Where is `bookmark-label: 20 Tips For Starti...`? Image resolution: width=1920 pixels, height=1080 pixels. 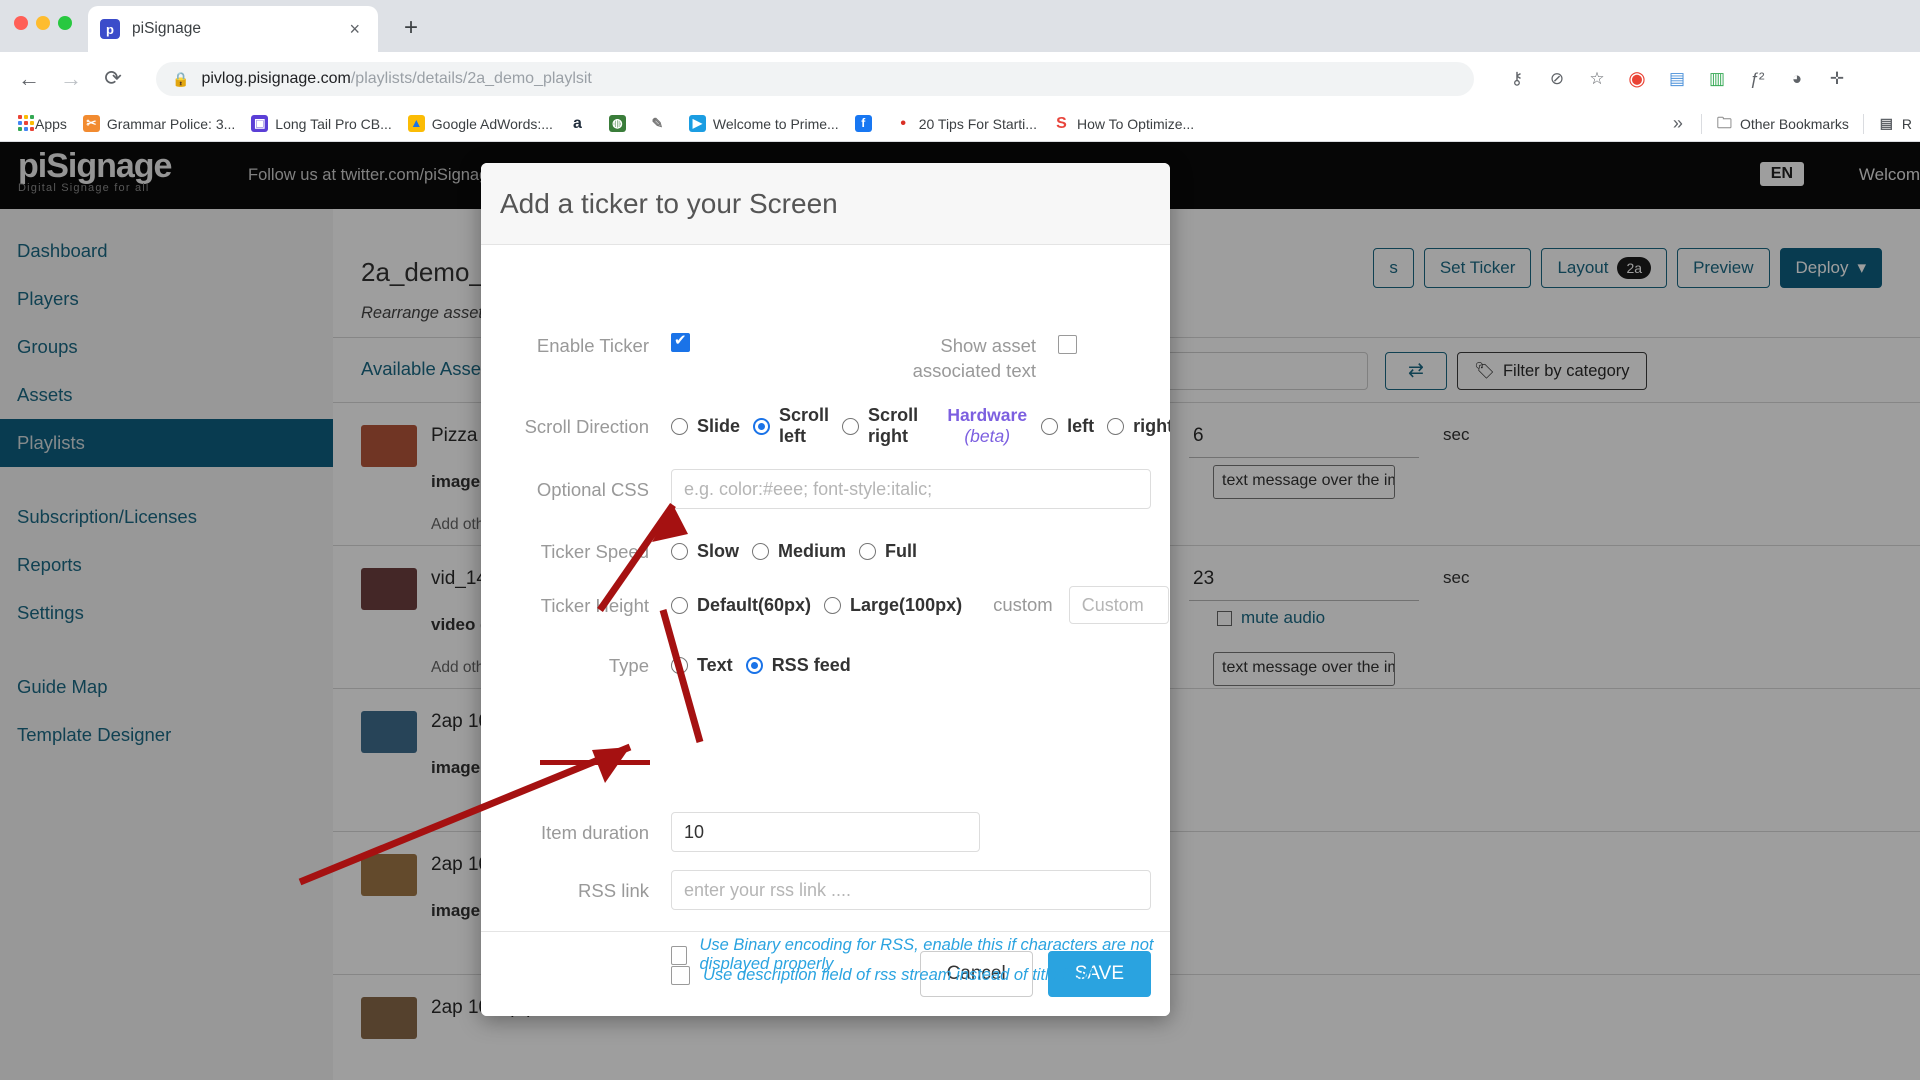
bookmark-label: 20 Tips For Starti... is located at coordinates (977, 123).